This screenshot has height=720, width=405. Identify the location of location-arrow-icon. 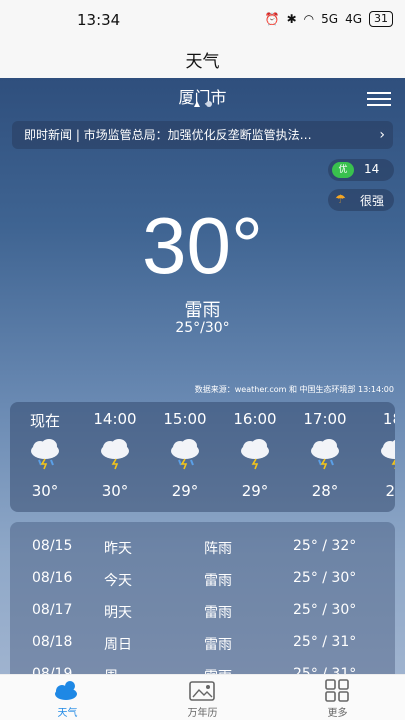
(196, 104).